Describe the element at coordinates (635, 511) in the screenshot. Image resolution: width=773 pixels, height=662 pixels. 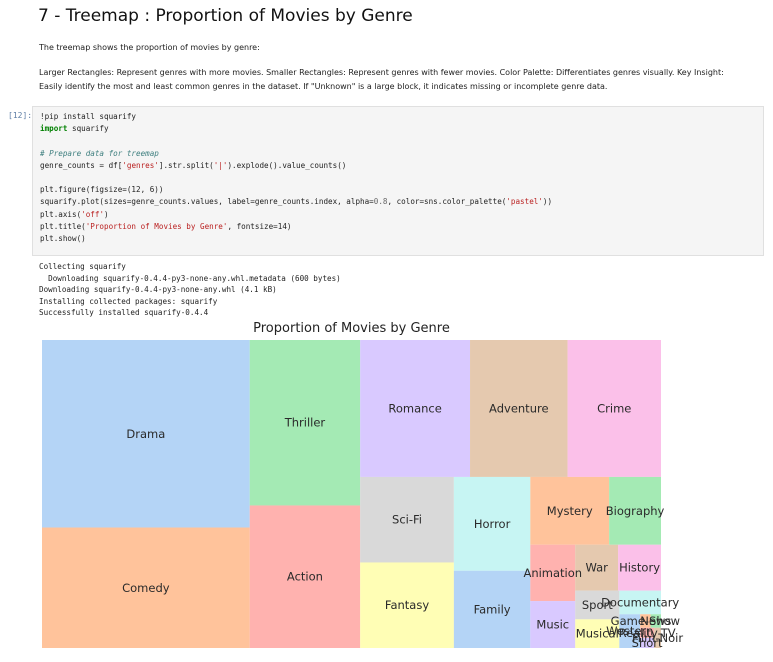
I see `treemap-label-biography: Biography` at that location.